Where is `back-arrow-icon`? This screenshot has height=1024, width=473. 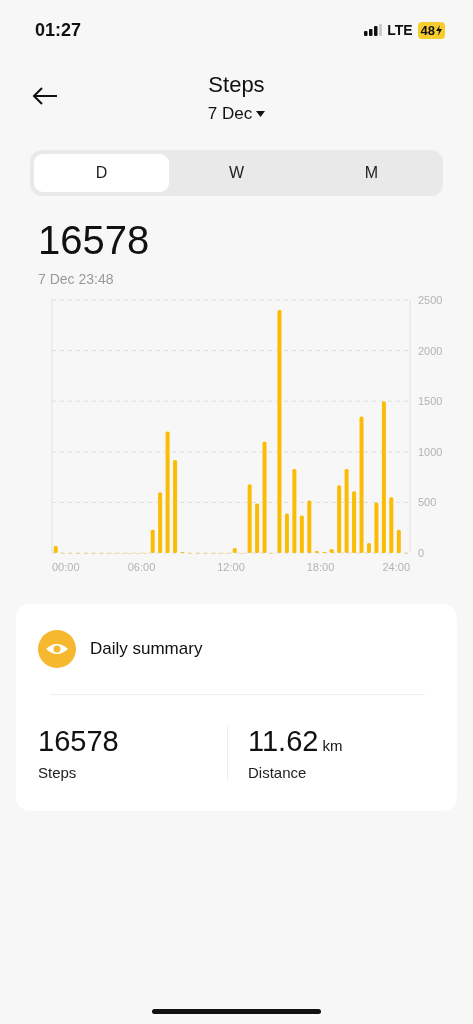 back-arrow-icon is located at coordinates (45, 96).